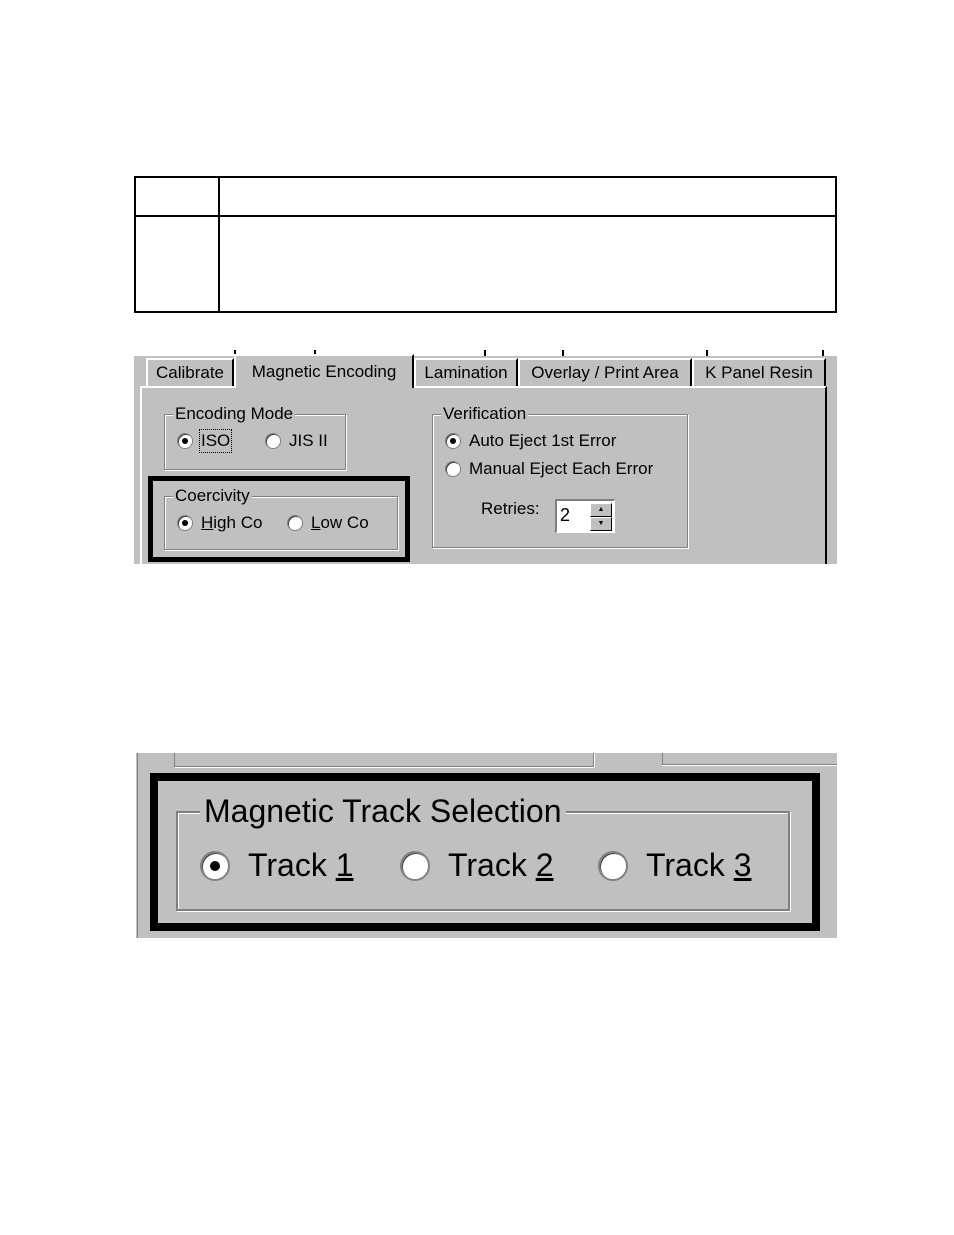  I want to click on radio-high-co: High Co, so click(219, 523).